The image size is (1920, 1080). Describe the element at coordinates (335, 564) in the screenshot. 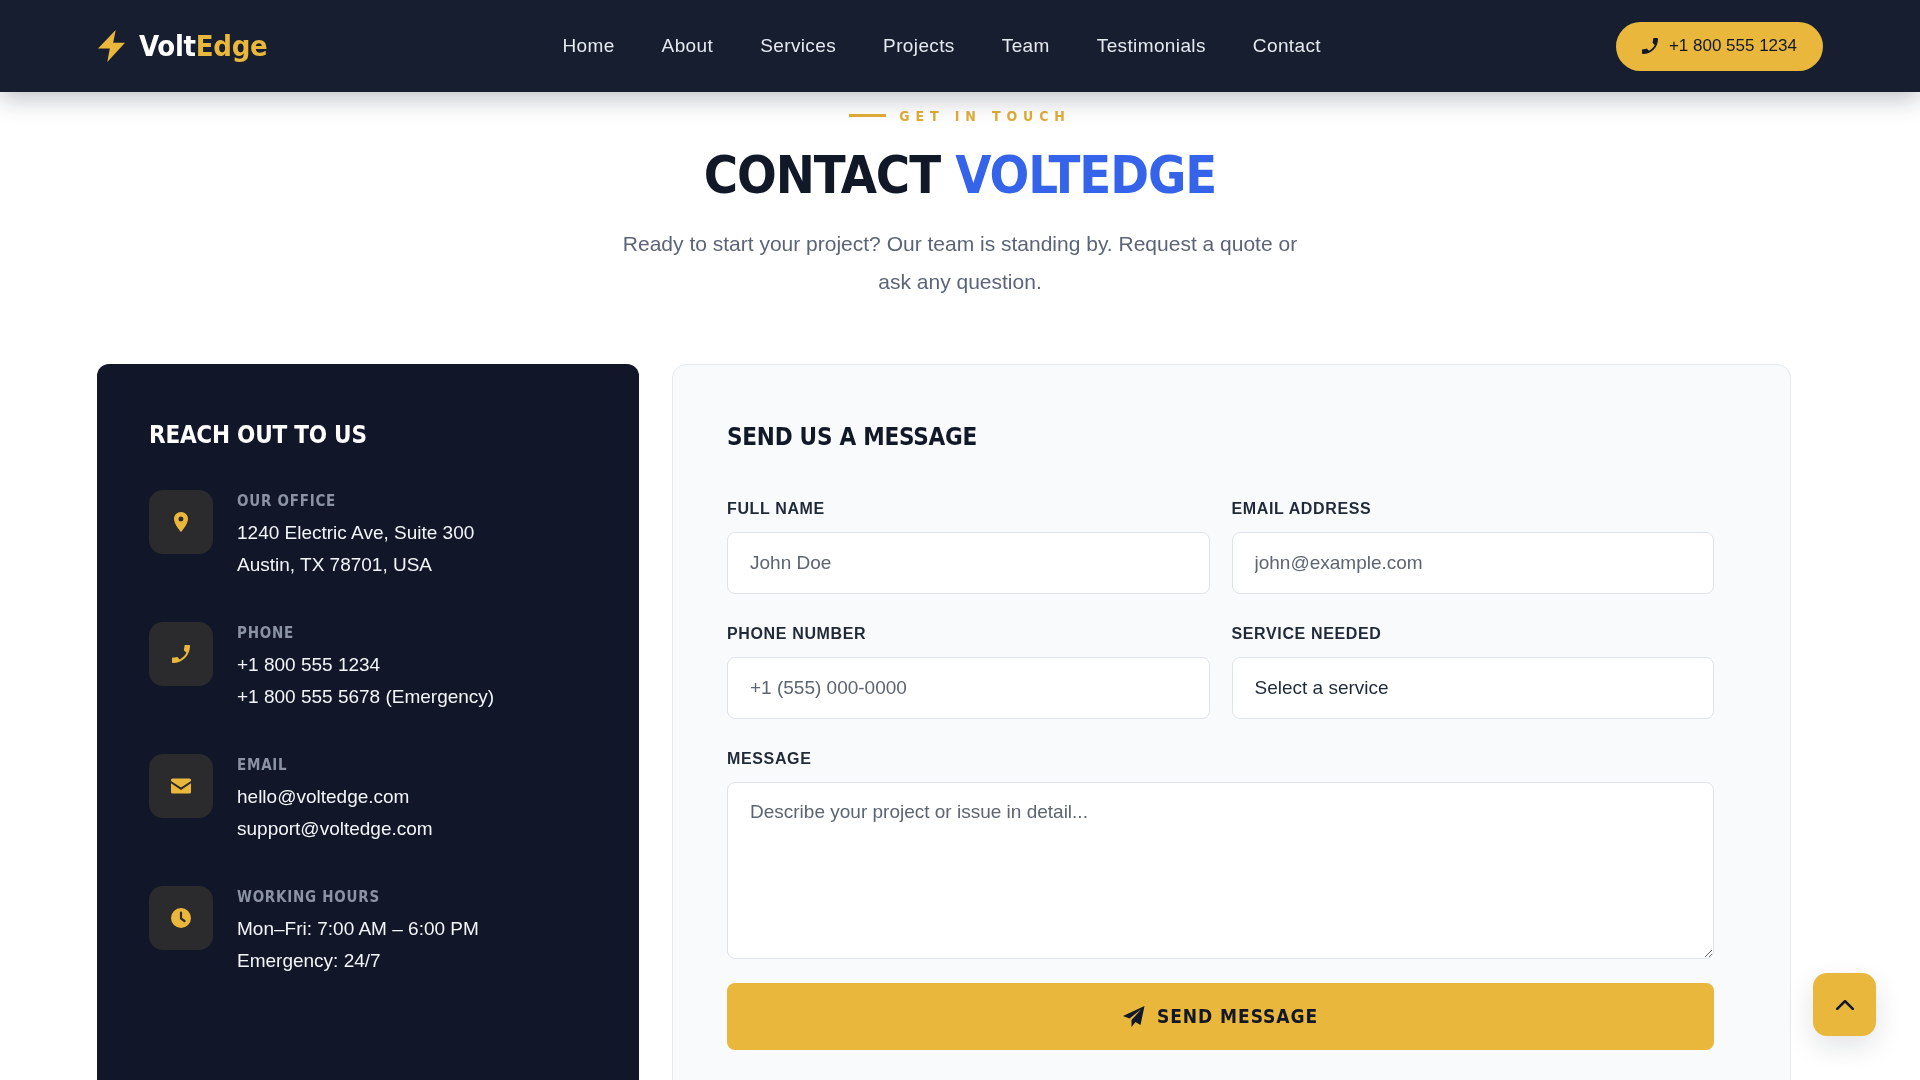

I see `contact-detail: Austin, TX 78701, USA` at that location.